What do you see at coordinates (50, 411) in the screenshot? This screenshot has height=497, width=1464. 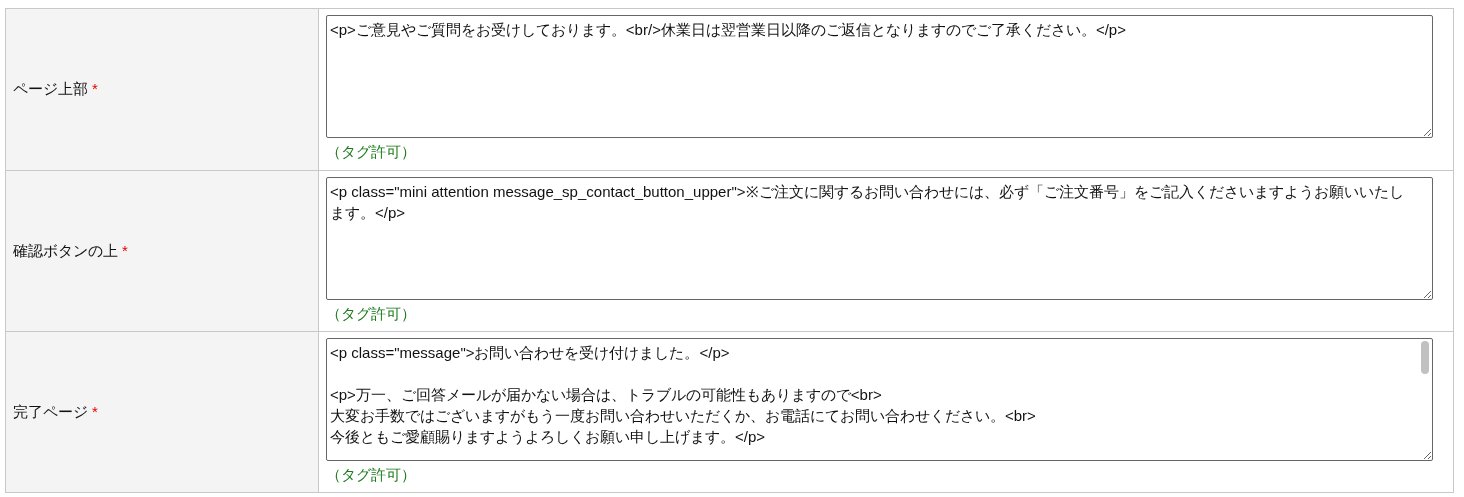 I see `field-label: 完了ページ` at bounding box center [50, 411].